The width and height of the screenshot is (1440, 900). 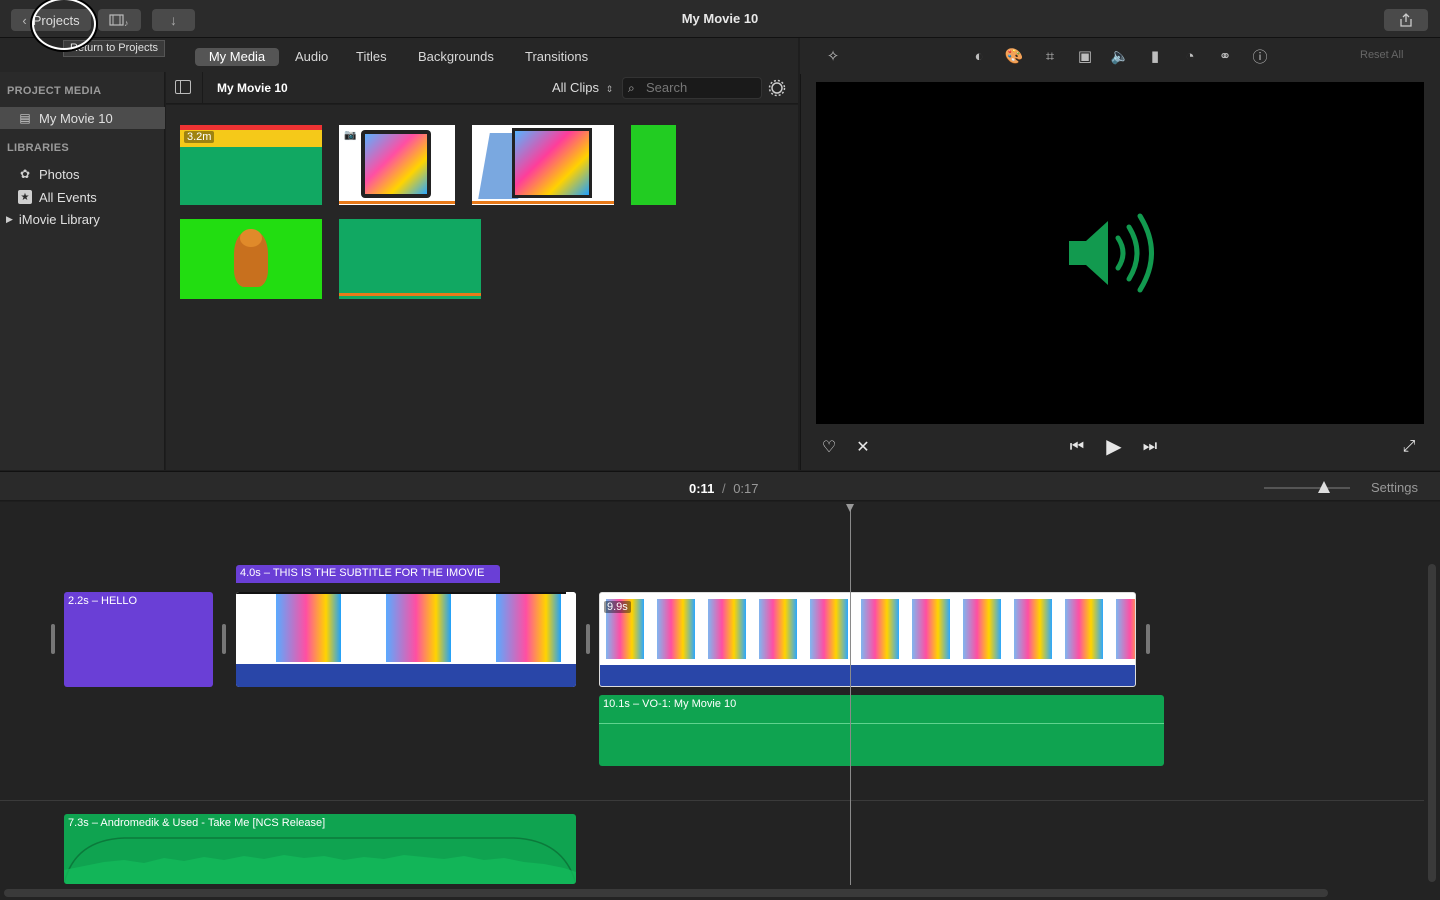 I want to click on adjustments-toolbar: ✧ ◐ 🎨 ⌗ ▣ 🔈 ▮ ◔ ⚭ ⓘ Reset All, so click(x=1120, y=56).